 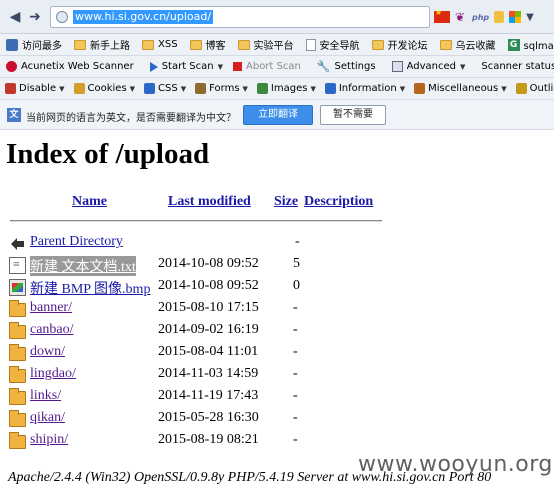 What do you see at coordinates (160, 44) in the screenshot?
I see `bookmark-item: XSS` at bounding box center [160, 44].